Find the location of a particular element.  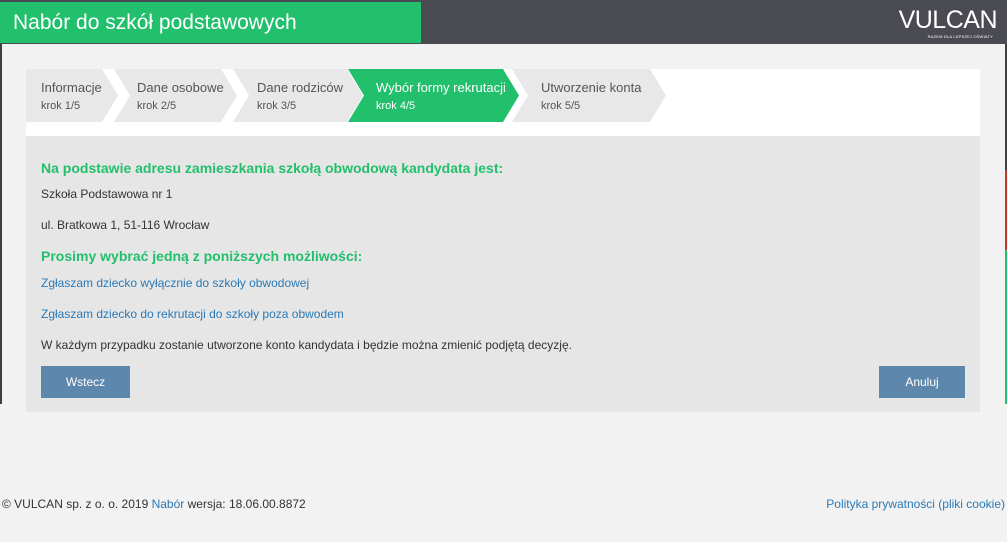

vulcan-logo: VULCAN RAZEM DLA LEPSZEJ OŚWIATY is located at coordinates (947, 24).